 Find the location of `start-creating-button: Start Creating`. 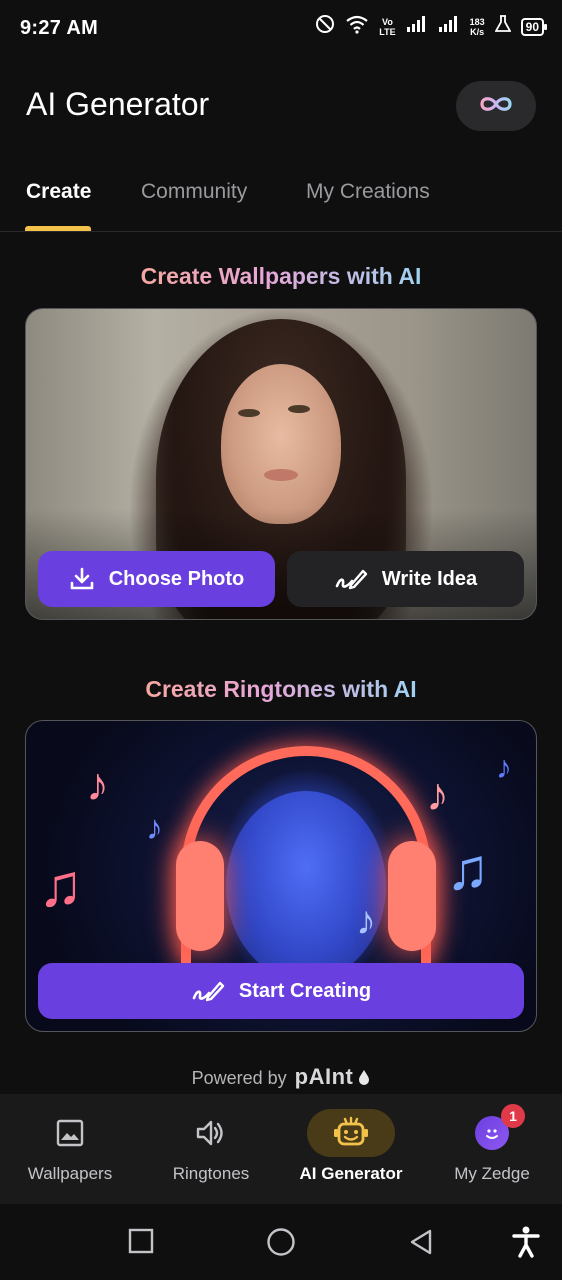

start-creating-button: Start Creating is located at coordinates (281, 991).